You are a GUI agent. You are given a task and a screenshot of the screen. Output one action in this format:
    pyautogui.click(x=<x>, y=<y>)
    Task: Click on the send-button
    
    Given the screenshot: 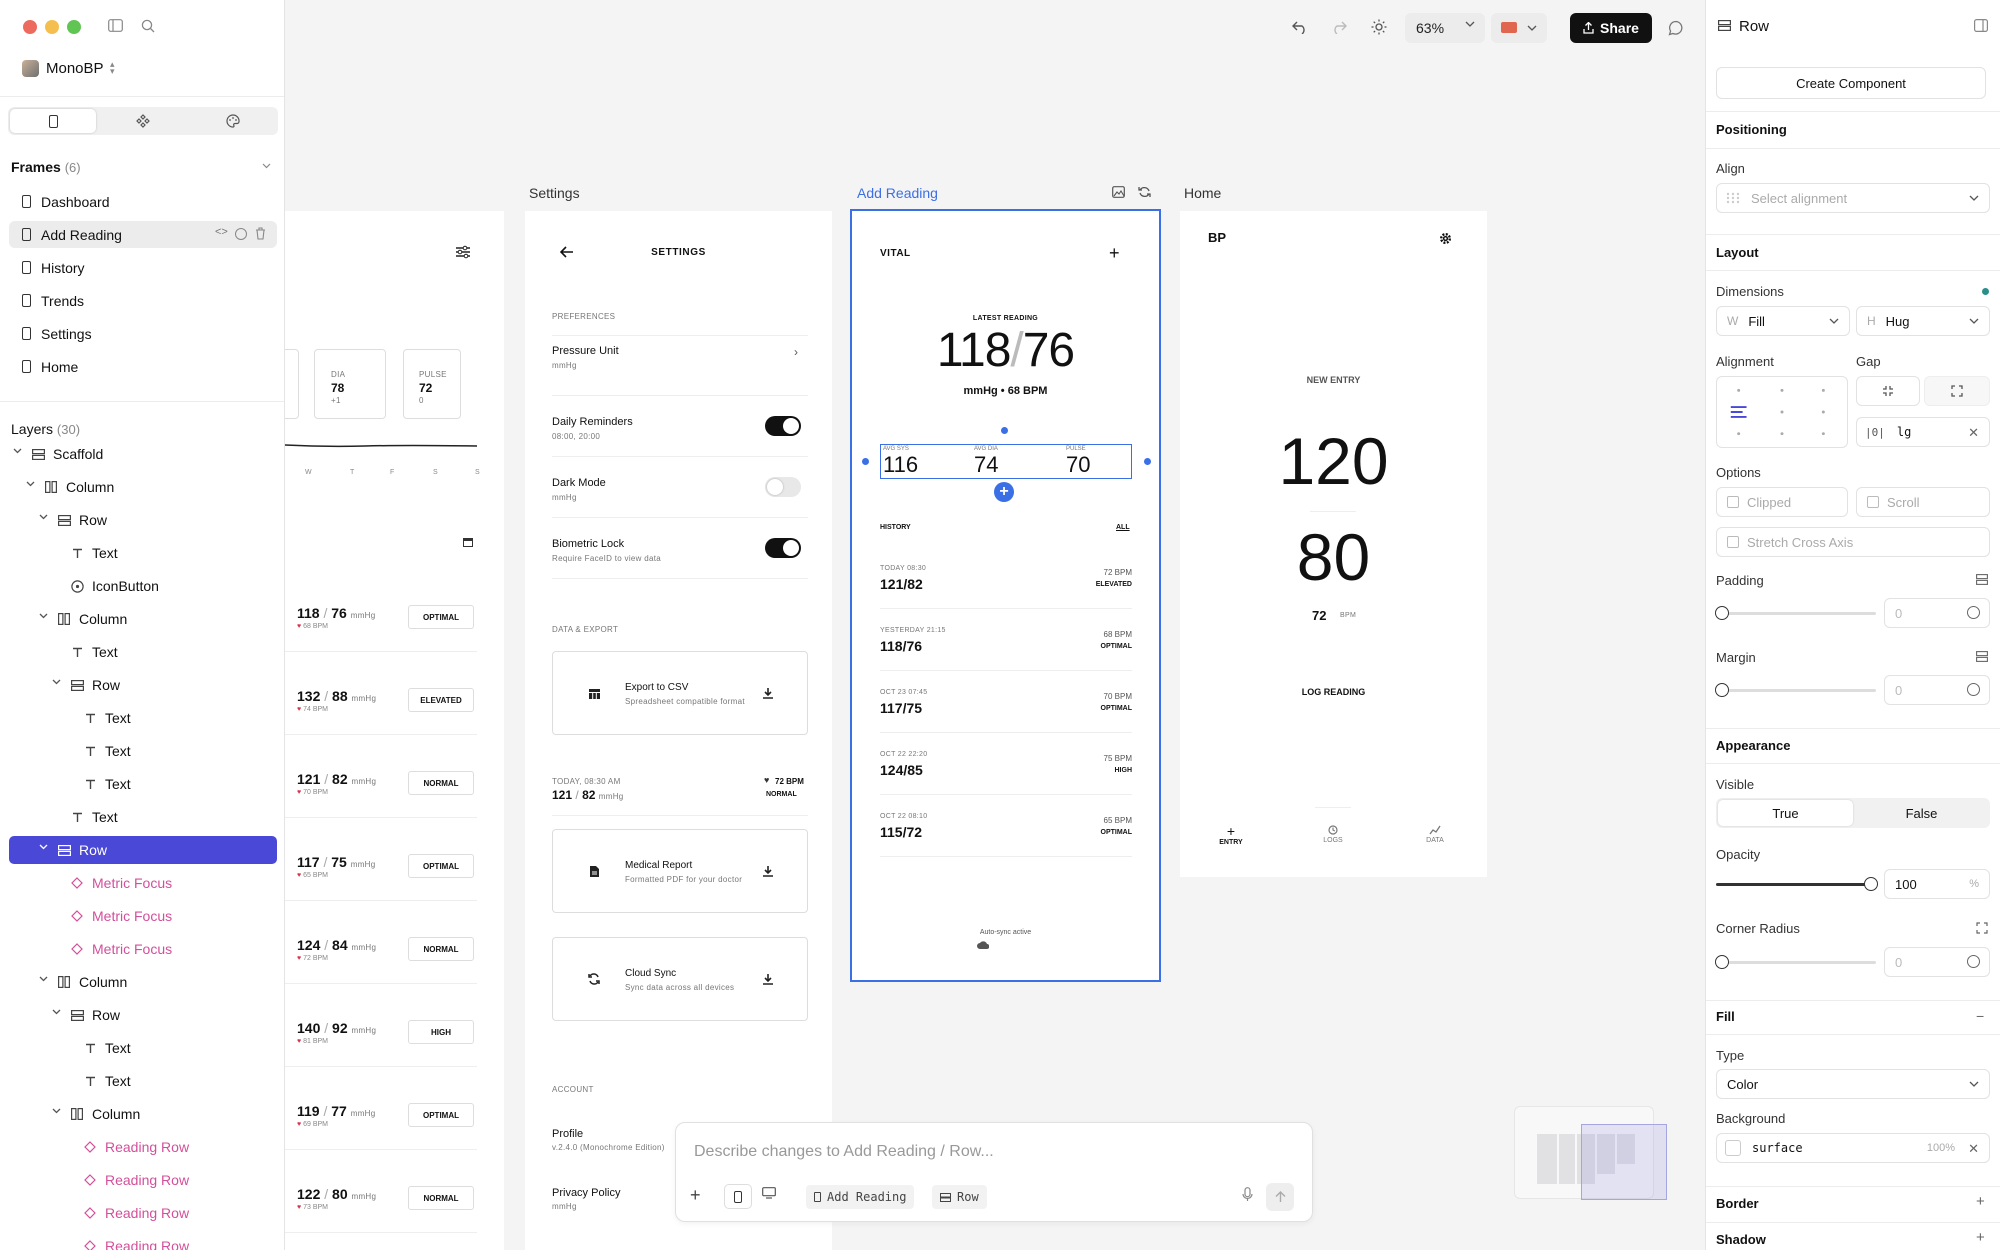 What is the action you would take?
    pyautogui.click(x=1280, y=1197)
    